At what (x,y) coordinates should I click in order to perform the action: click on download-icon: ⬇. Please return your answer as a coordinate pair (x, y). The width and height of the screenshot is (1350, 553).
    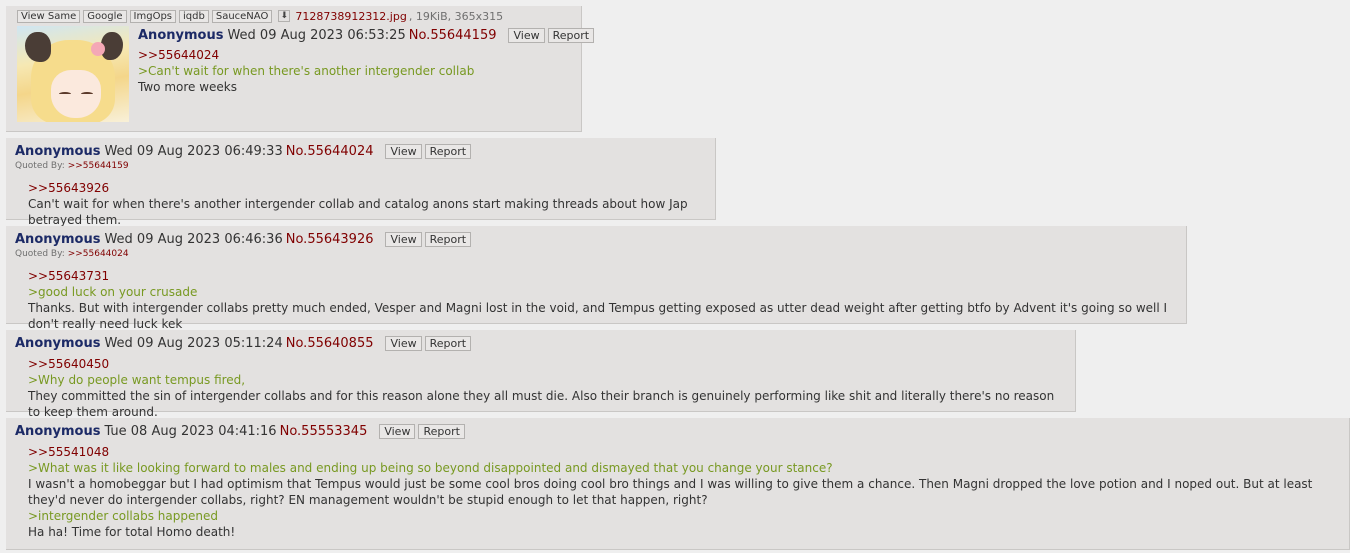
    Looking at the image, I should click on (284, 16).